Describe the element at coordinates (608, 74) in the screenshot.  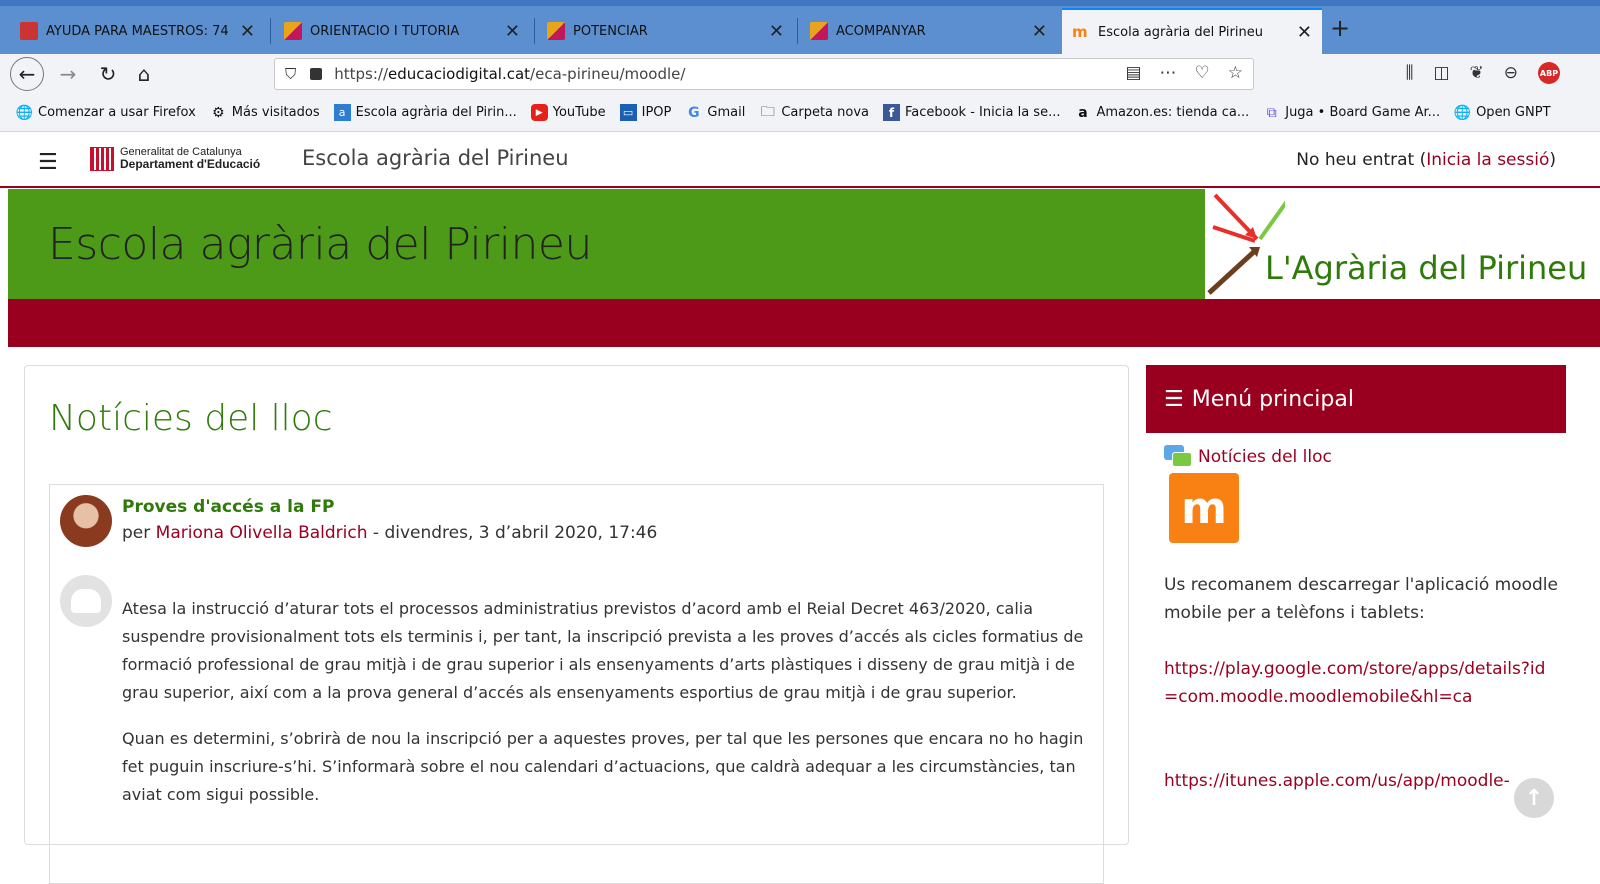
I see `url-path: /eca-pirineu/moodle/` at that location.